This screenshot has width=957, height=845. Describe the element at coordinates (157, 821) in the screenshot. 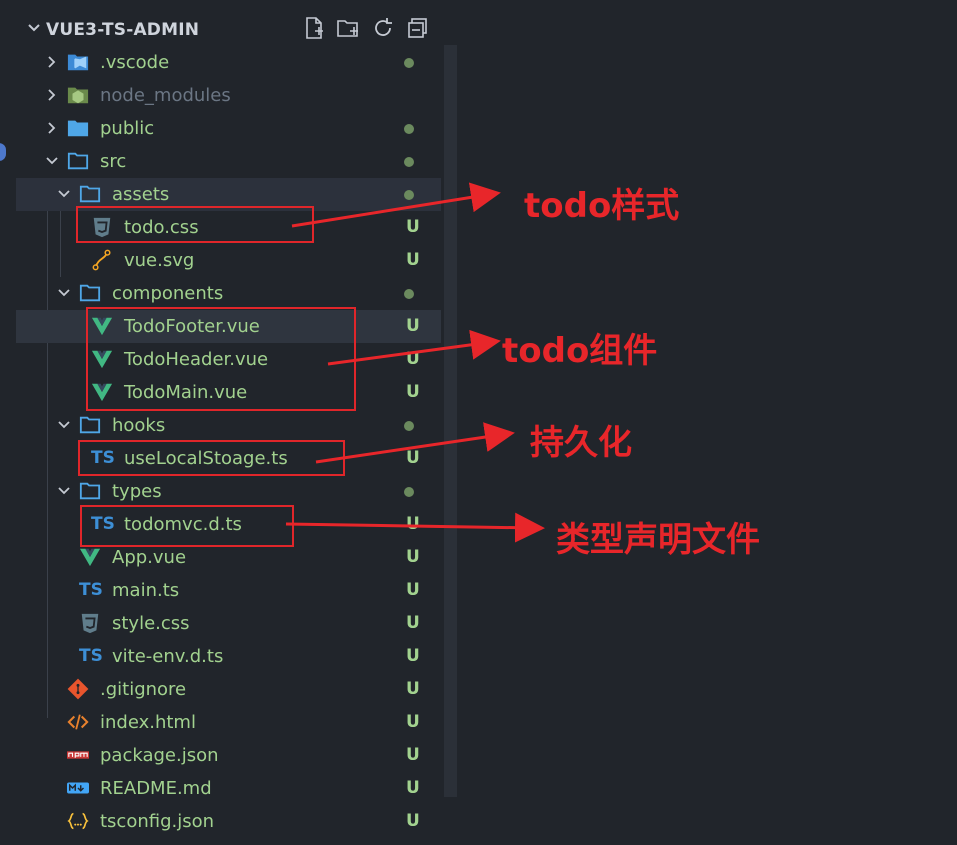

I see `tree-item-label: tsconfig.json` at that location.